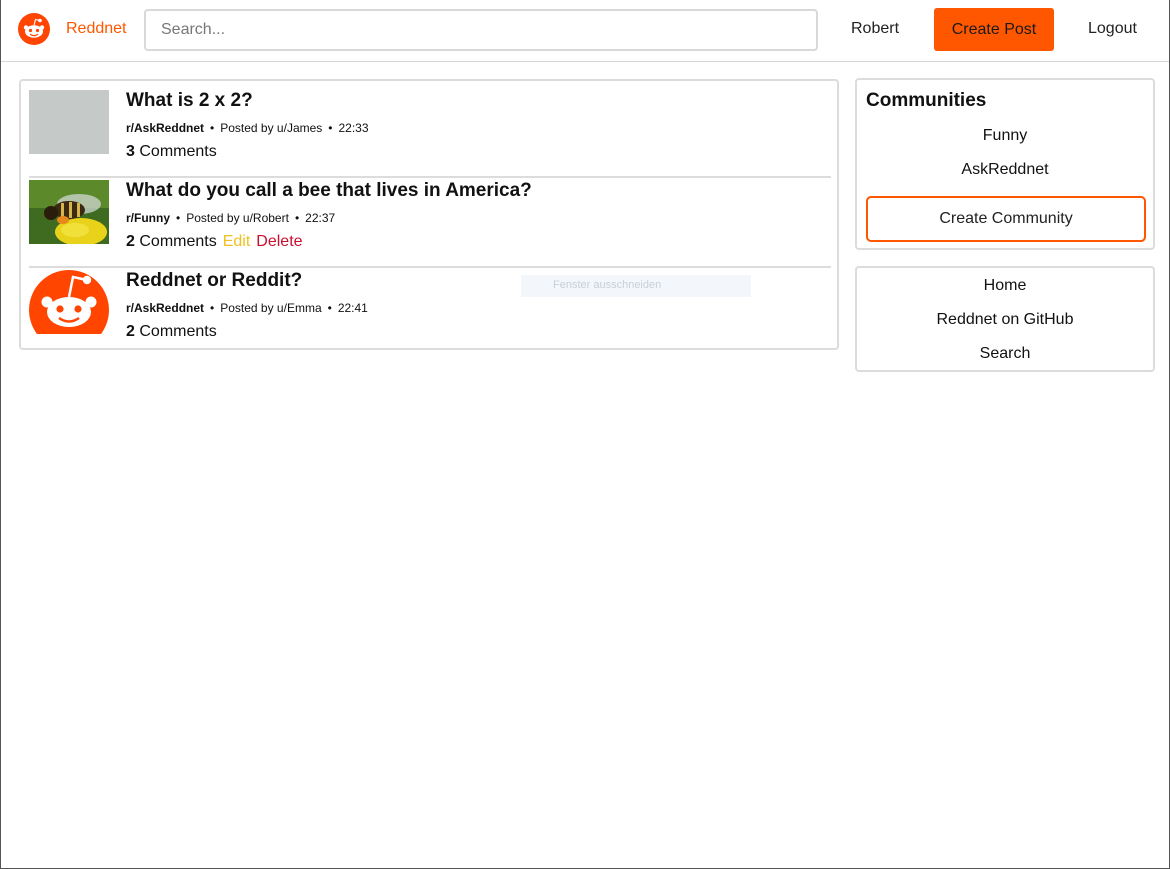  What do you see at coordinates (237, 241) in the screenshot?
I see `edit-post-link: Edit` at bounding box center [237, 241].